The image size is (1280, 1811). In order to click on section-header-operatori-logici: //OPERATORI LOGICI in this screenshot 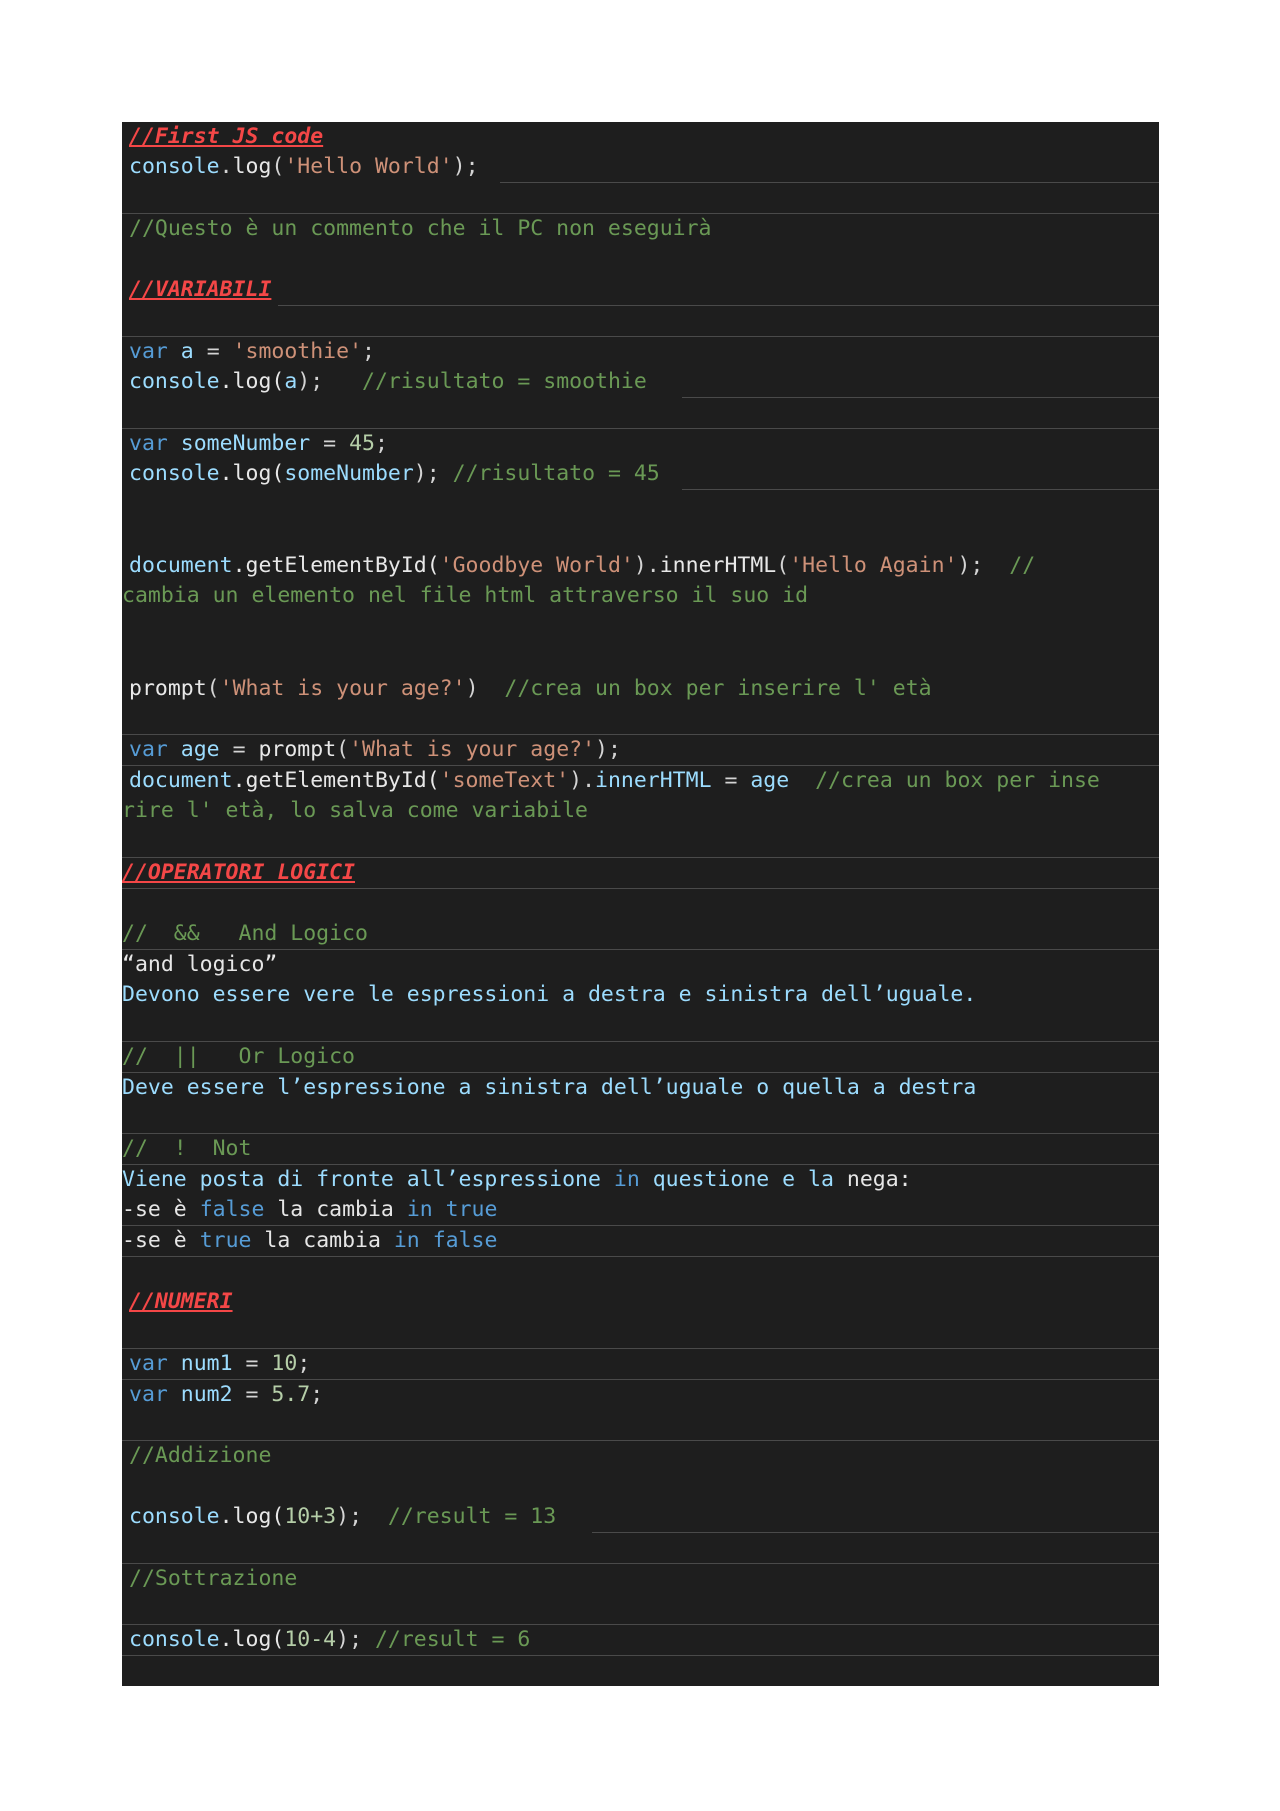, I will do `click(238, 872)`.